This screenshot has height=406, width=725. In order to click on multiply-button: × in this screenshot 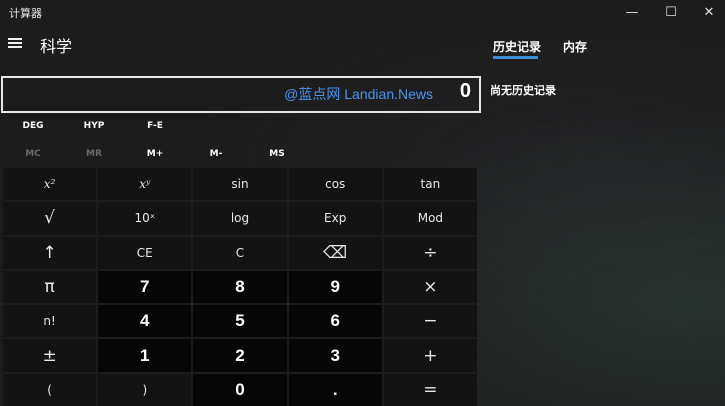, I will do `click(430, 287)`.